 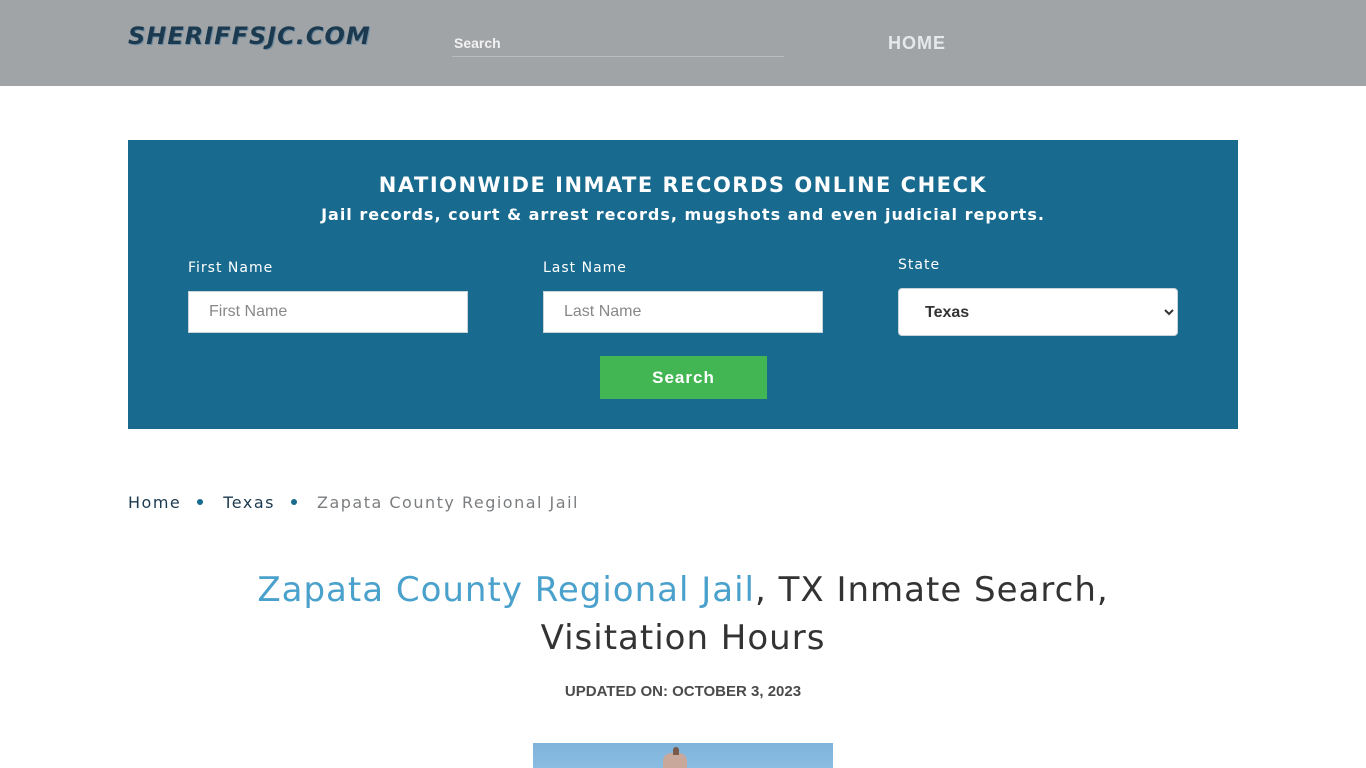 I want to click on first-name-field, so click(x=328, y=312).